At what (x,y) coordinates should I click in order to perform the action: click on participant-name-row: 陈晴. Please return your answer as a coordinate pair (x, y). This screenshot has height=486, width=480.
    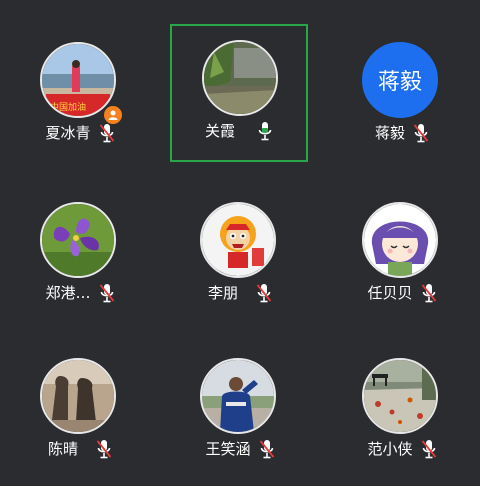
    Looking at the image, I should click on (80, 449).